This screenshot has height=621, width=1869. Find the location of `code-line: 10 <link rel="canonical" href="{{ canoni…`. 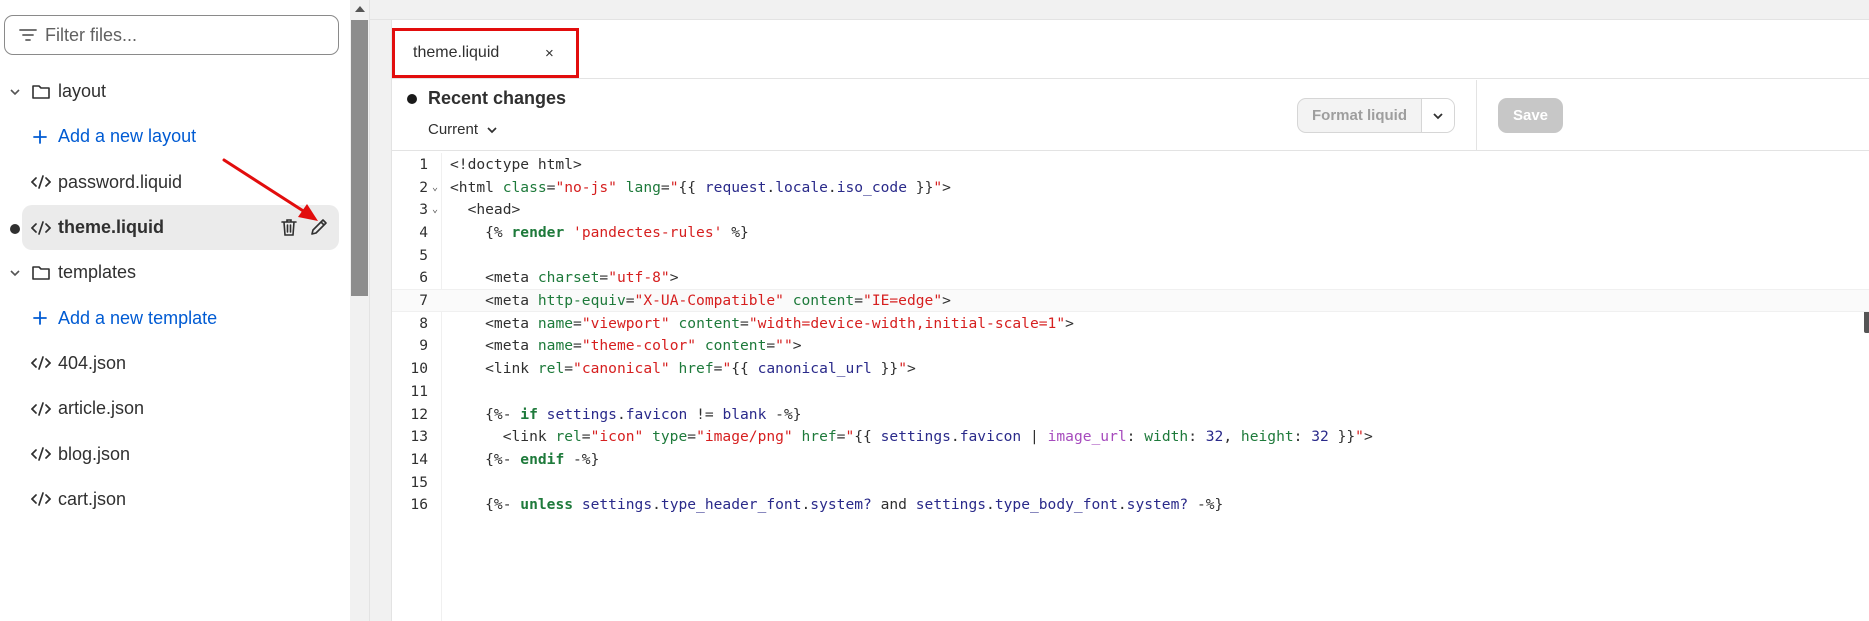

code-line: 10 <link rel="canonical" href="{{ canoni… is located at coordinates (1130, 368).